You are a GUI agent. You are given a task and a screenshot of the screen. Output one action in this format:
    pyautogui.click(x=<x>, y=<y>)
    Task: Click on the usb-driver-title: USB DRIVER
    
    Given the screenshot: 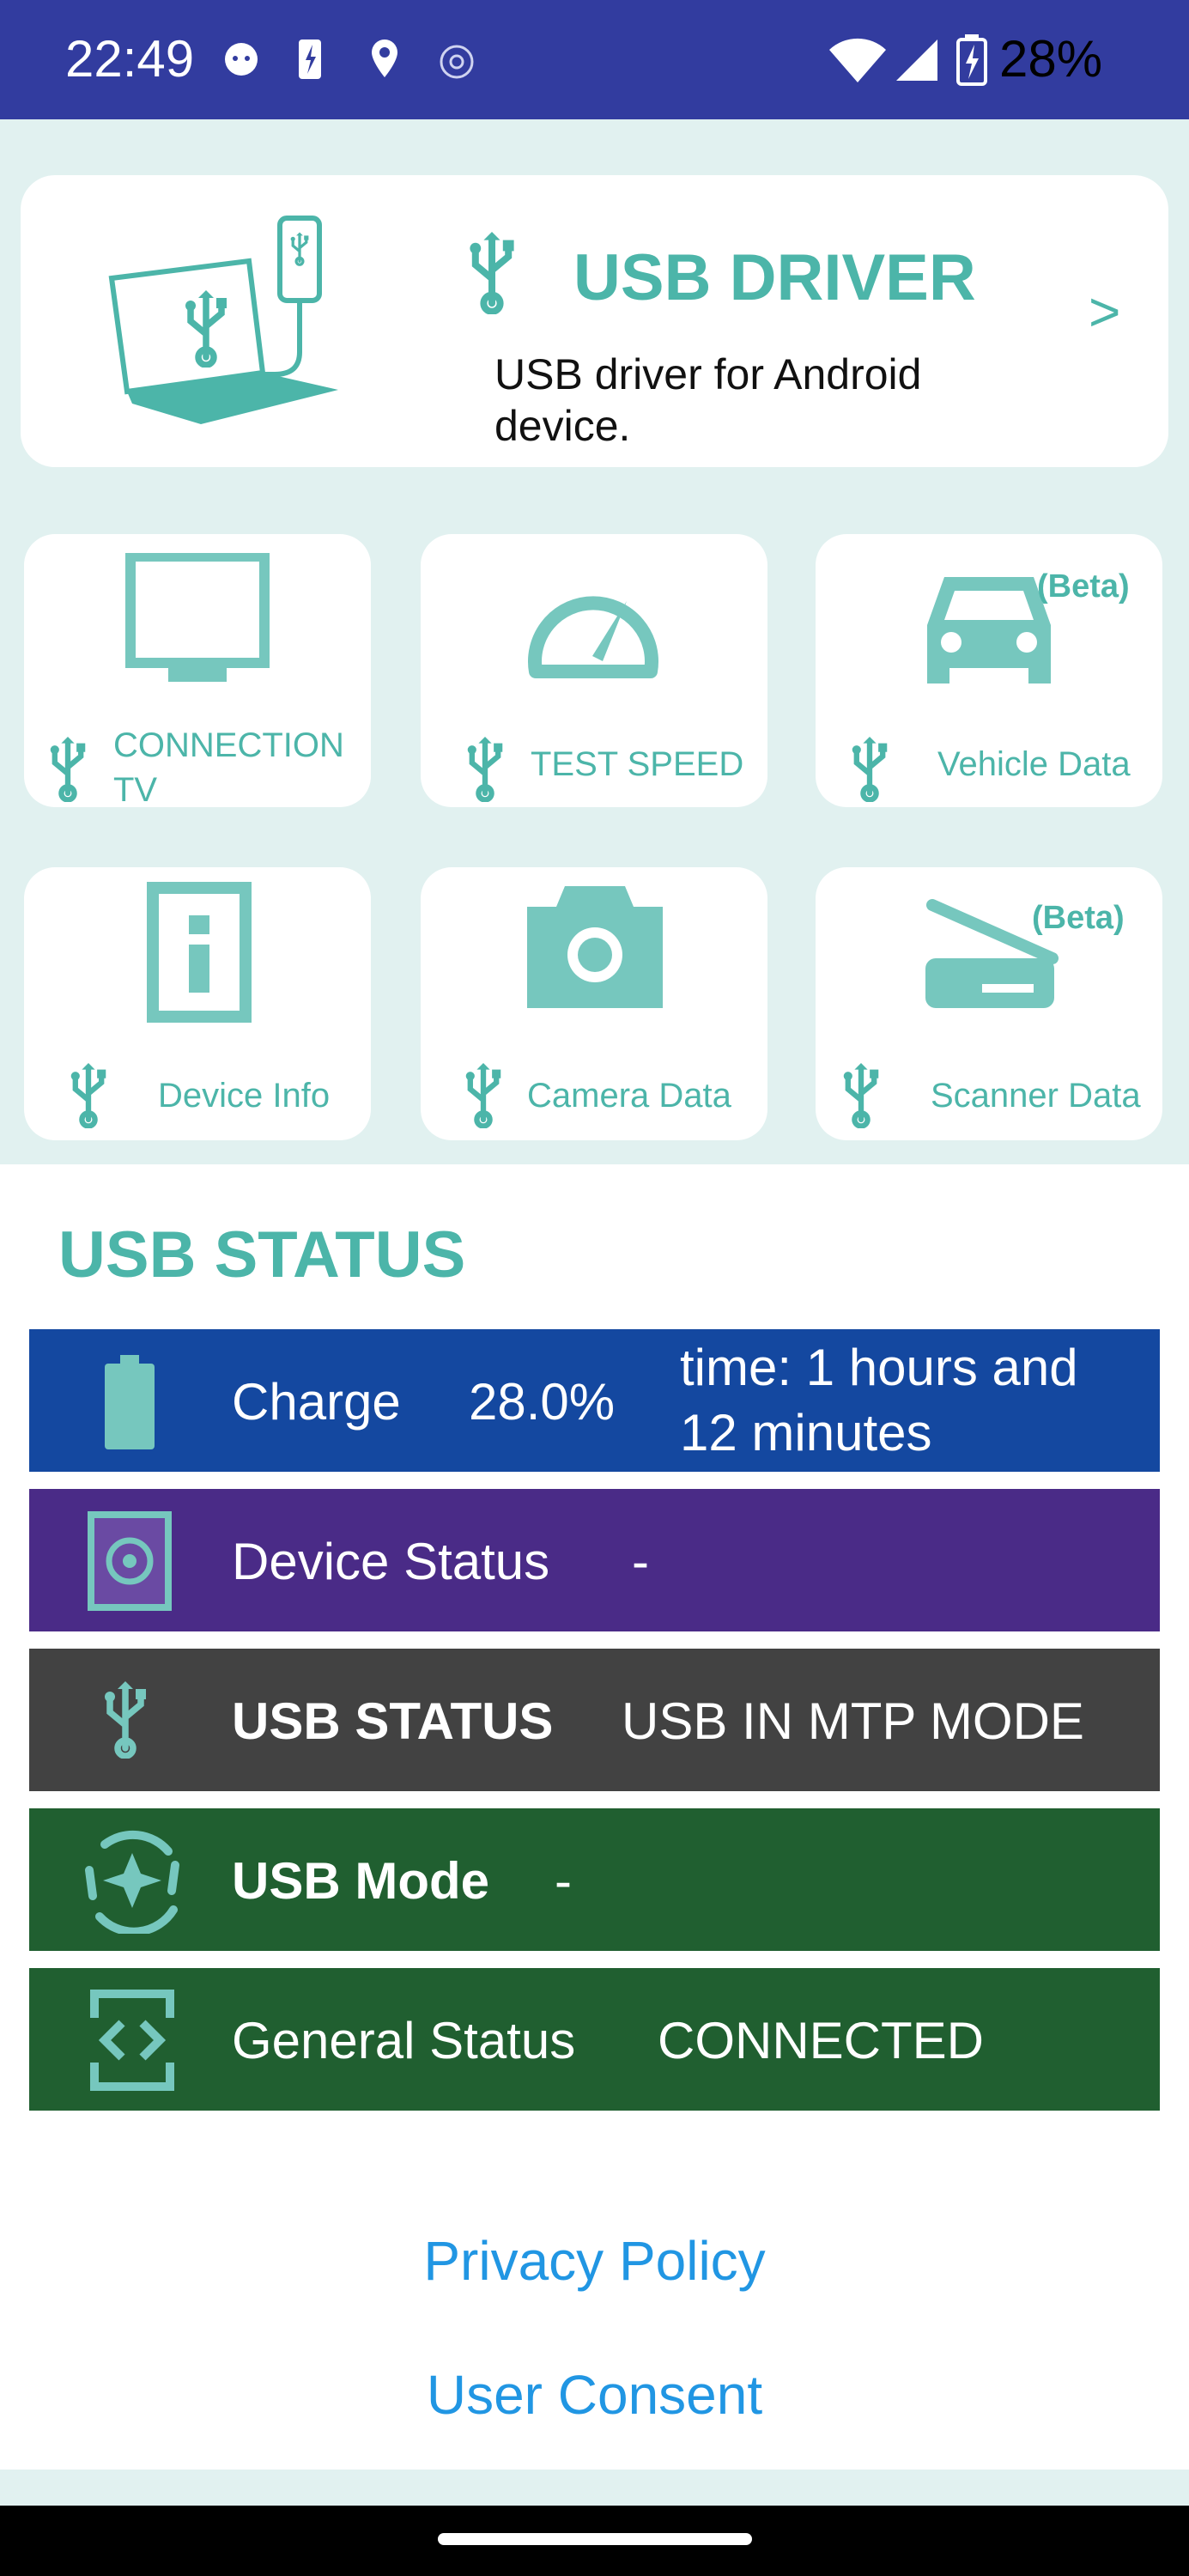 What is the action you would take?
    pyautogui.click(x=774, y=278)
    